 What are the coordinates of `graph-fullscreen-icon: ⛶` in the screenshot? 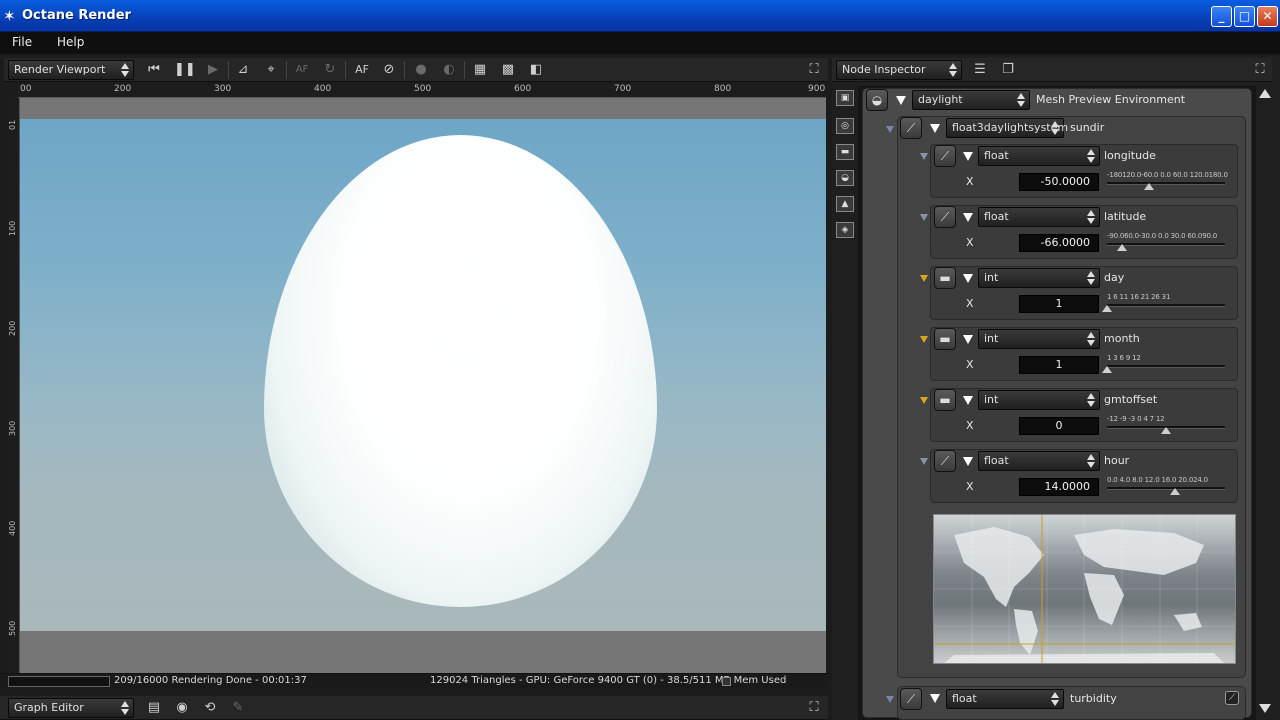 It's located at (814, 708).